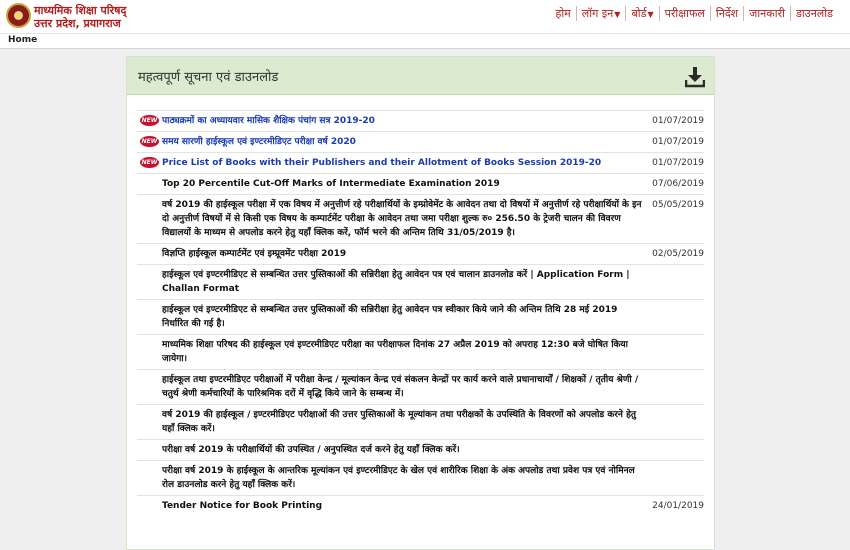 Image resolution: width=850 pixels, height=550 pixels. I want to click on nav-item-5: जानकारी, so click(767, 13).